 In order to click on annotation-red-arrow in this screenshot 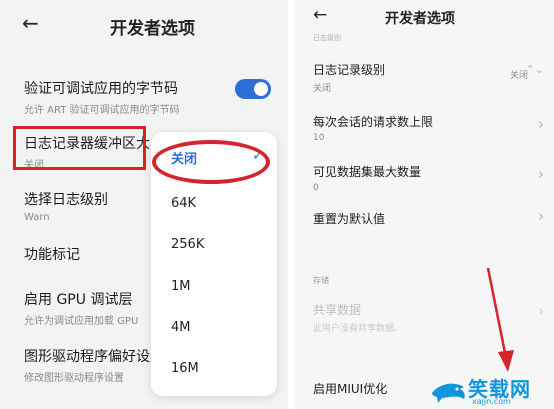, I will do `click(500, 319)`.